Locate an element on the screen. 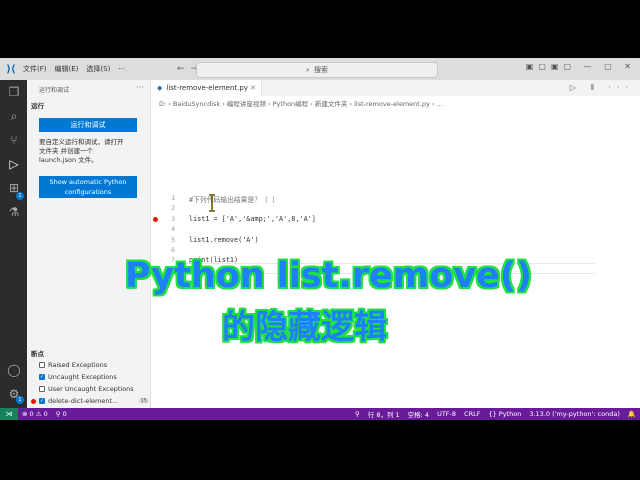  remote-indicator-icon: ⋊ is located at coordinates (9, 414).